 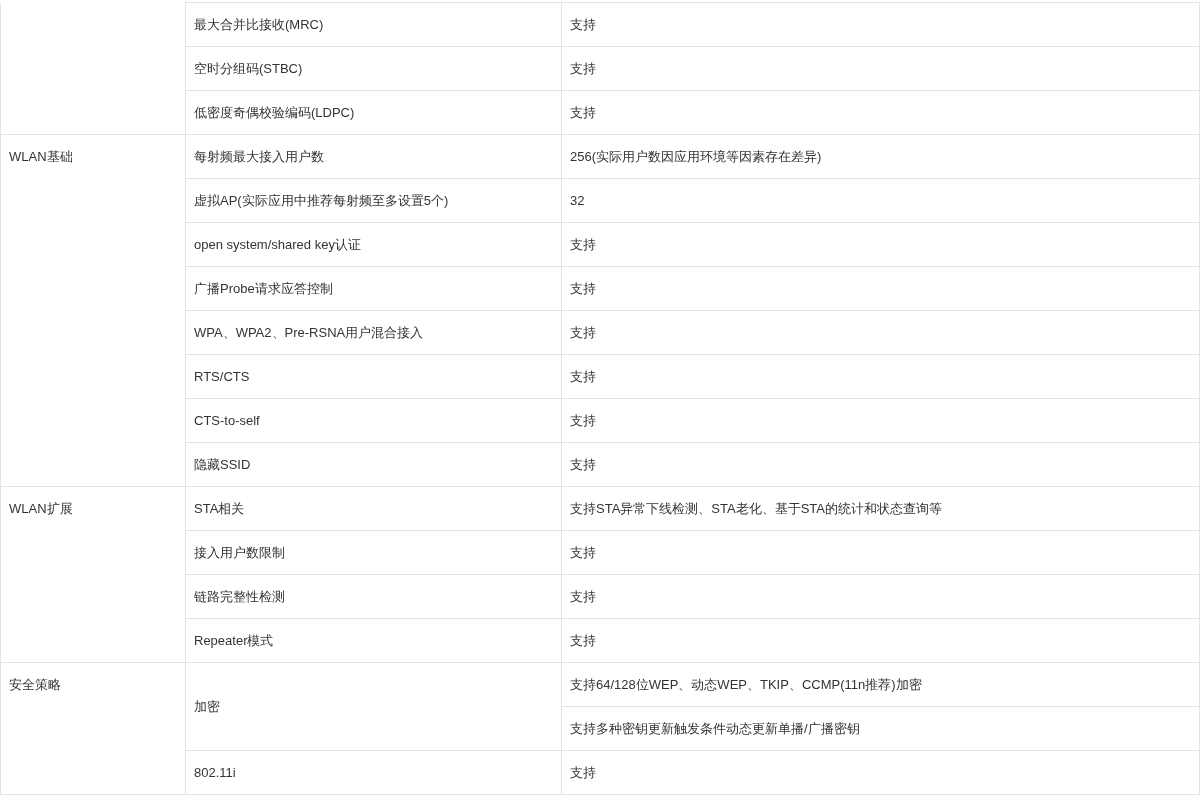 What do you see at coordinates (373, 332) in the screenshot?
I see `feature-name: WPA、WPA2、Pre-RSNA用户混合接入` at bounding box center [373, 332].